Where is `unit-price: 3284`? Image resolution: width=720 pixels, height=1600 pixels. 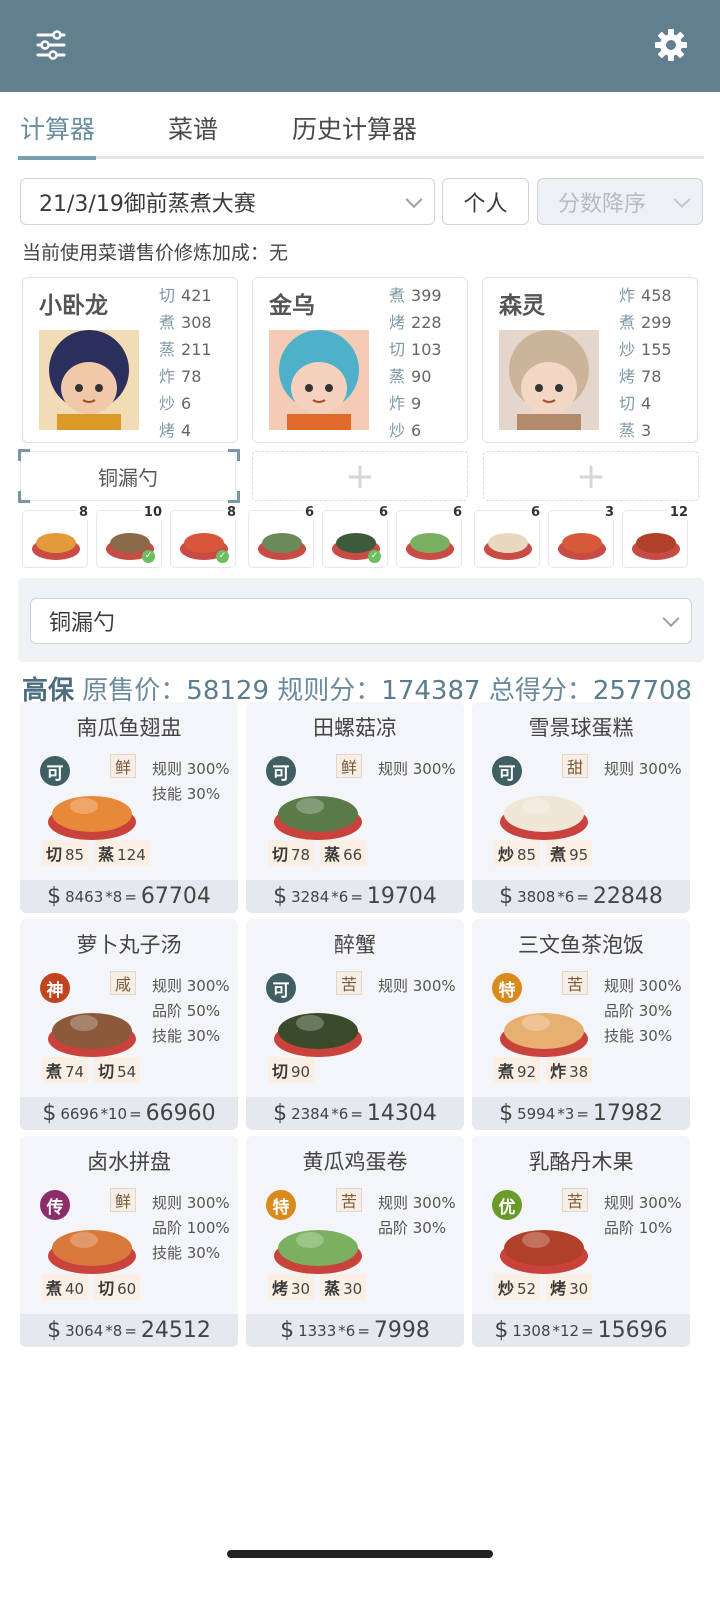 unit-price: 3284 is located at coordinates (310, 896).